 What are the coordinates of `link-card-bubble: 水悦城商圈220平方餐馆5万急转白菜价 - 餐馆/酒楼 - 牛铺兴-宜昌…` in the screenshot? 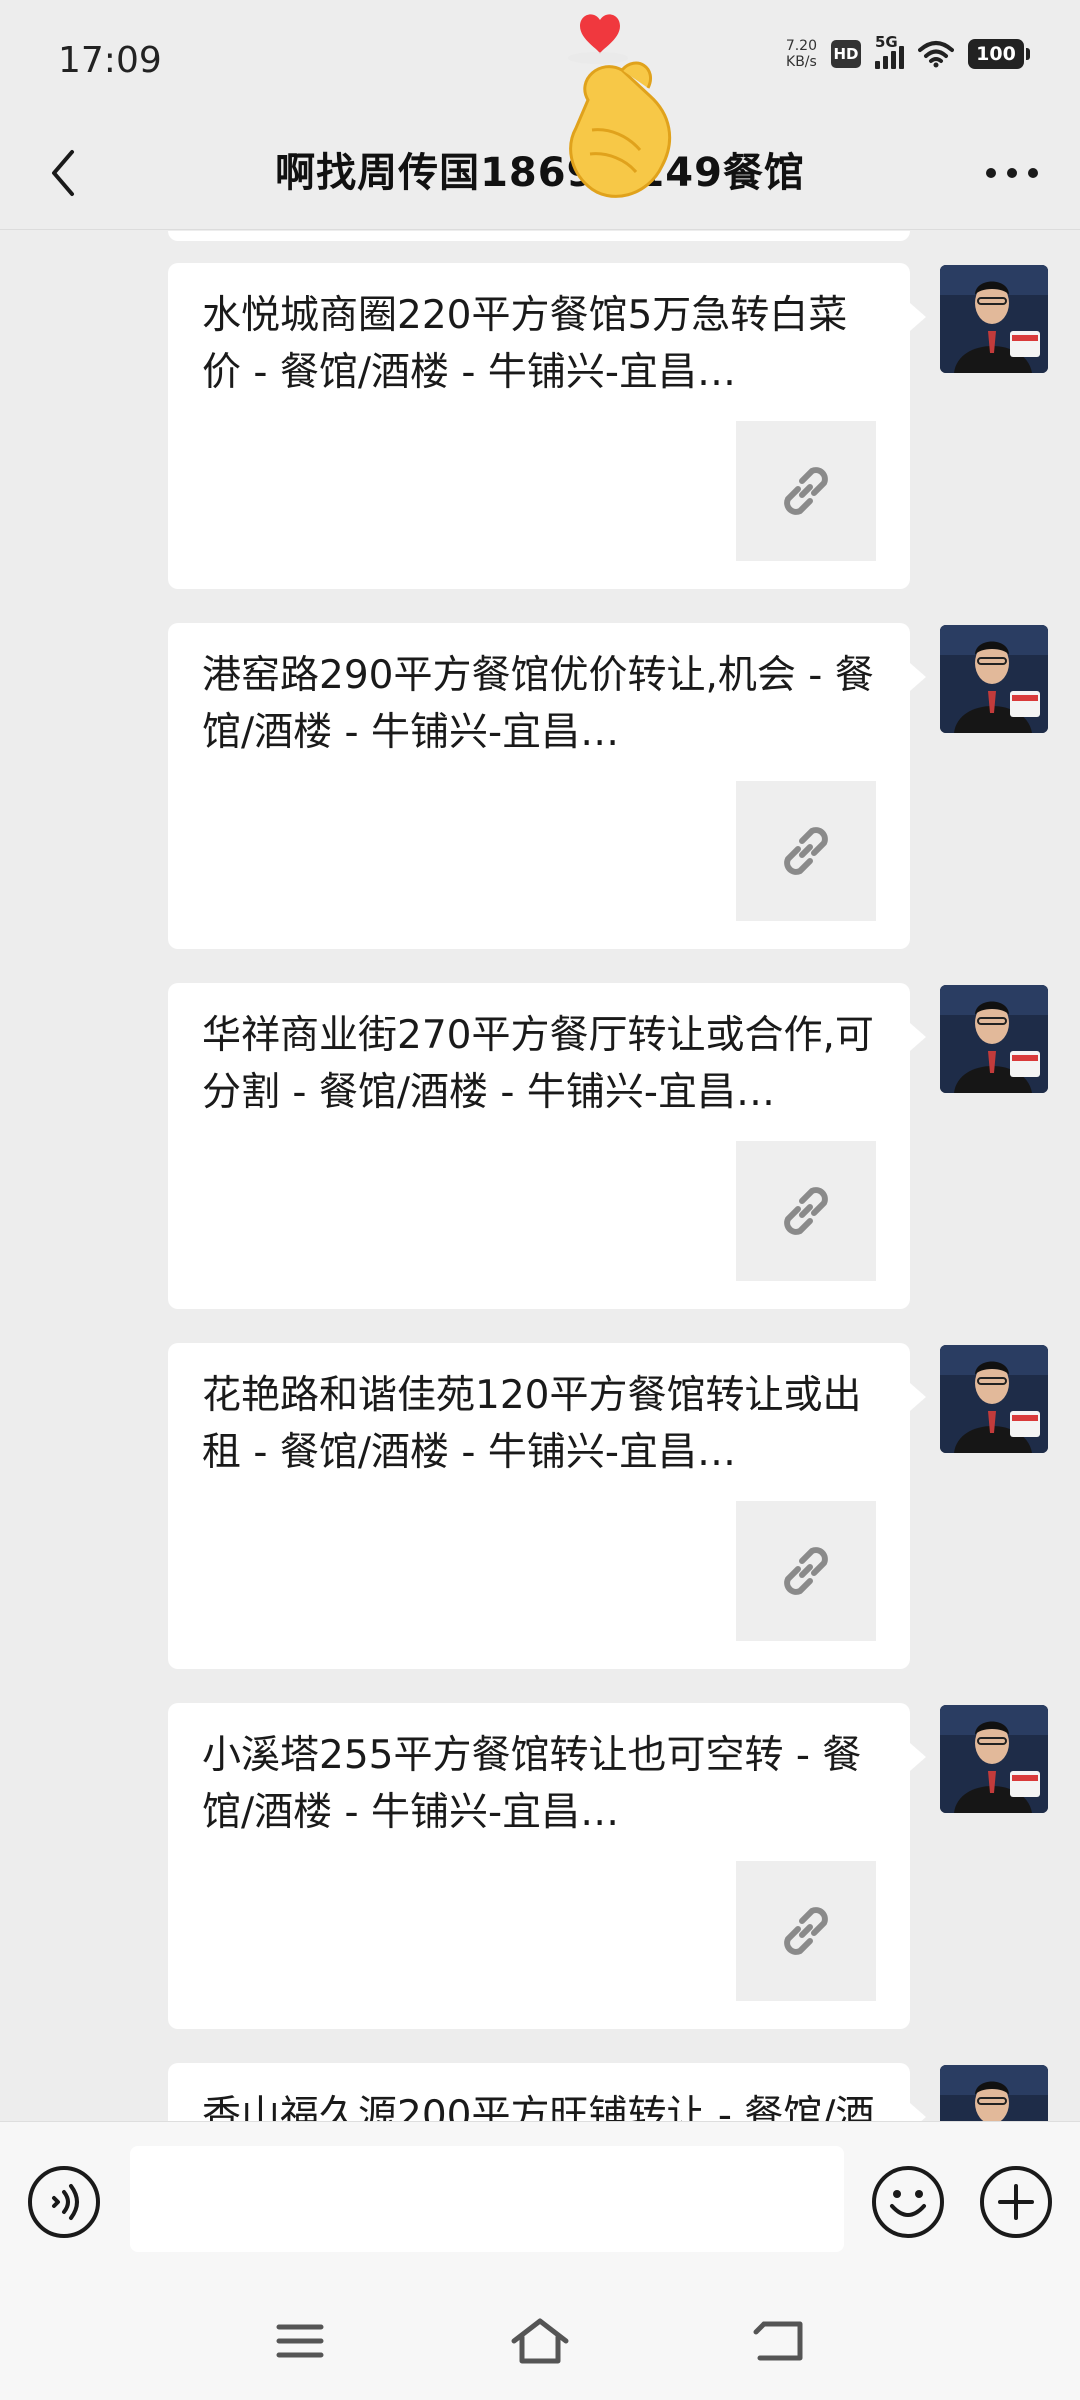 It's located at (547, 426).